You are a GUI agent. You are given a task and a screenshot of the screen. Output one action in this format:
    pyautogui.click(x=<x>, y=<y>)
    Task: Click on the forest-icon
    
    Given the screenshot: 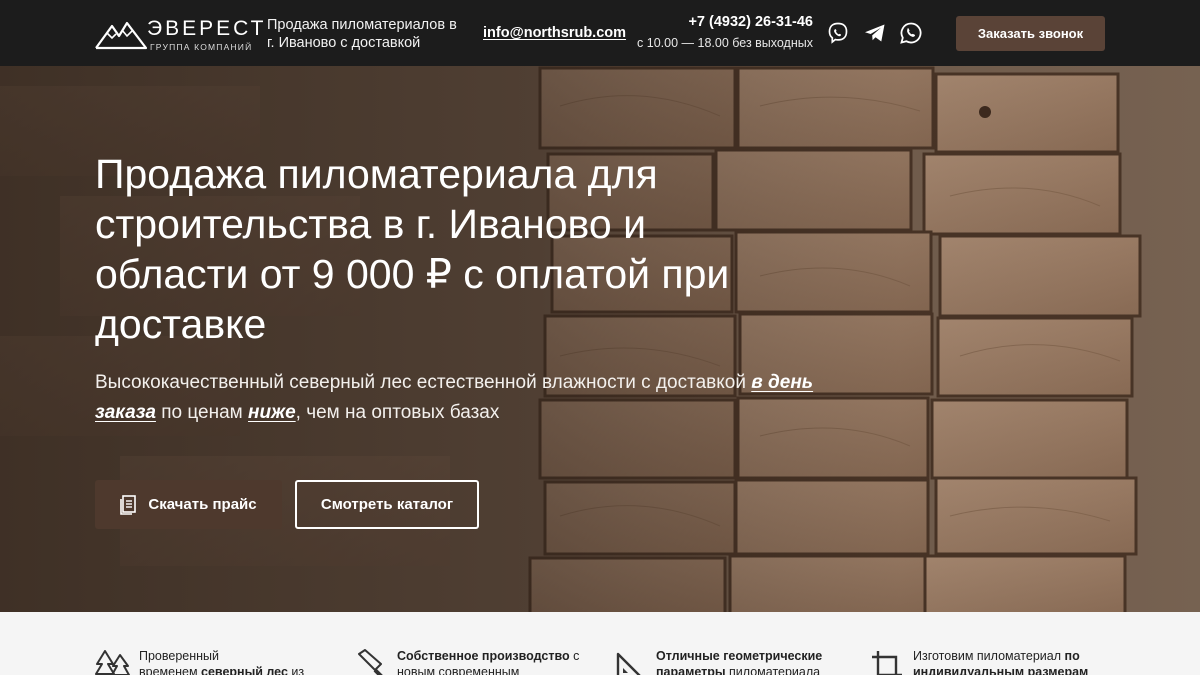 What is the action you would take?
    pyautogui.click(x=112, y=662)
    